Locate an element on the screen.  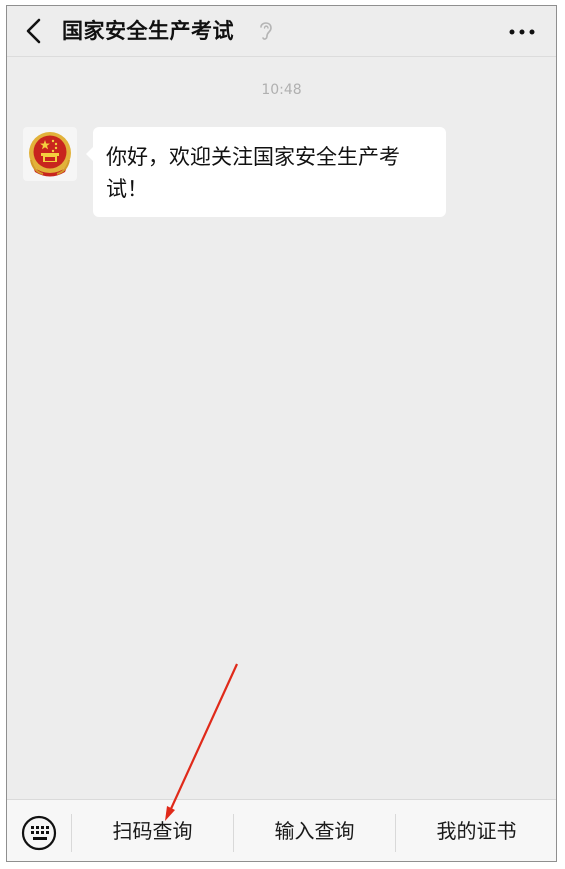
chevron-left-icon is located at coordinates (33, 31).